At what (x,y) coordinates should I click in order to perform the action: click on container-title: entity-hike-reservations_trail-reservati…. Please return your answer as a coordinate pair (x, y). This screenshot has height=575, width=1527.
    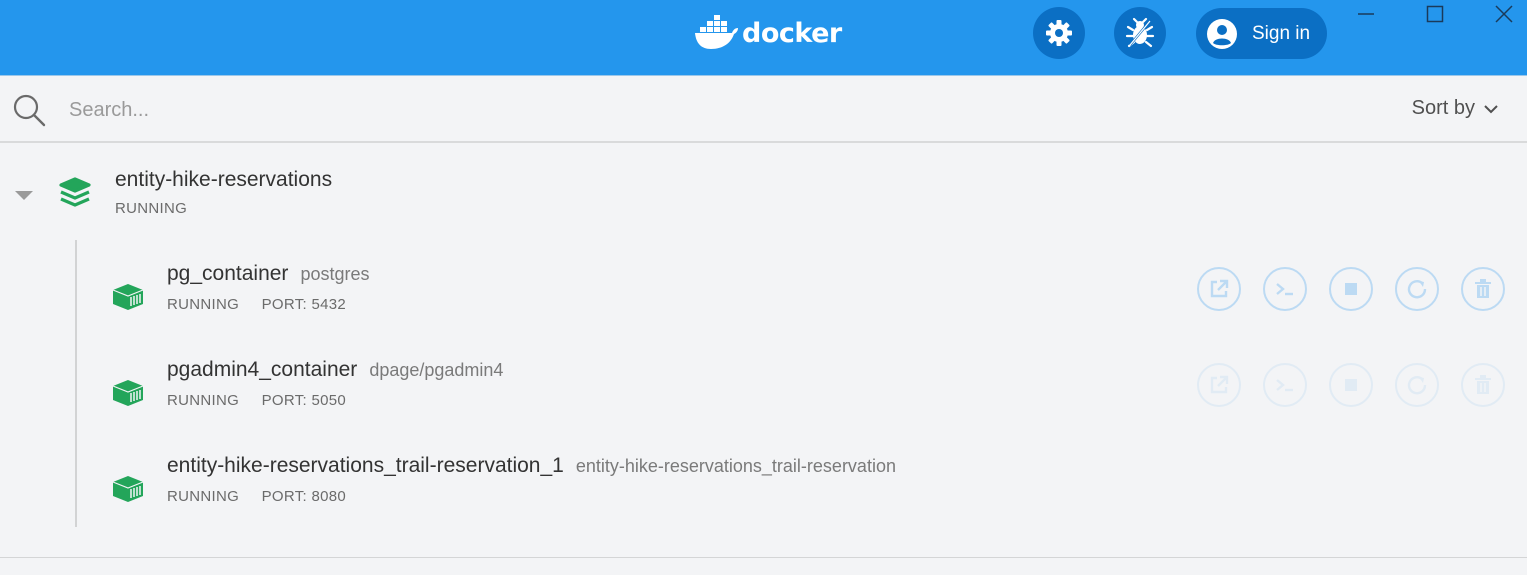
    Looking at the image, I should click on (531, 466).